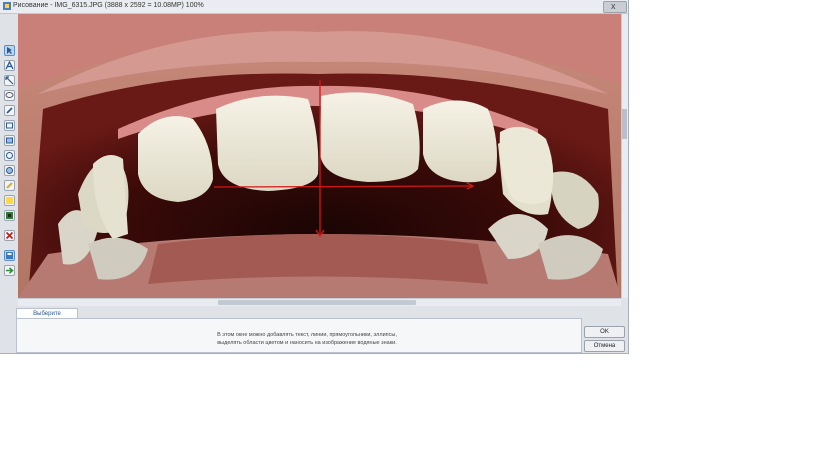 Image resolution: width=819 pixels, height=460 pixels. I want to click on apply-tool, so click(9, 270).